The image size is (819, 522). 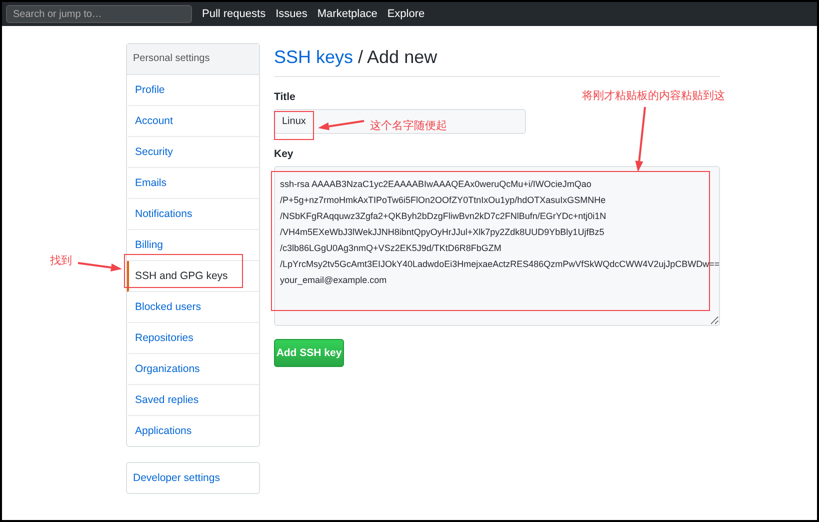 I want to click on developer-settings-link: Developer settings, so click(x=193, y=478).